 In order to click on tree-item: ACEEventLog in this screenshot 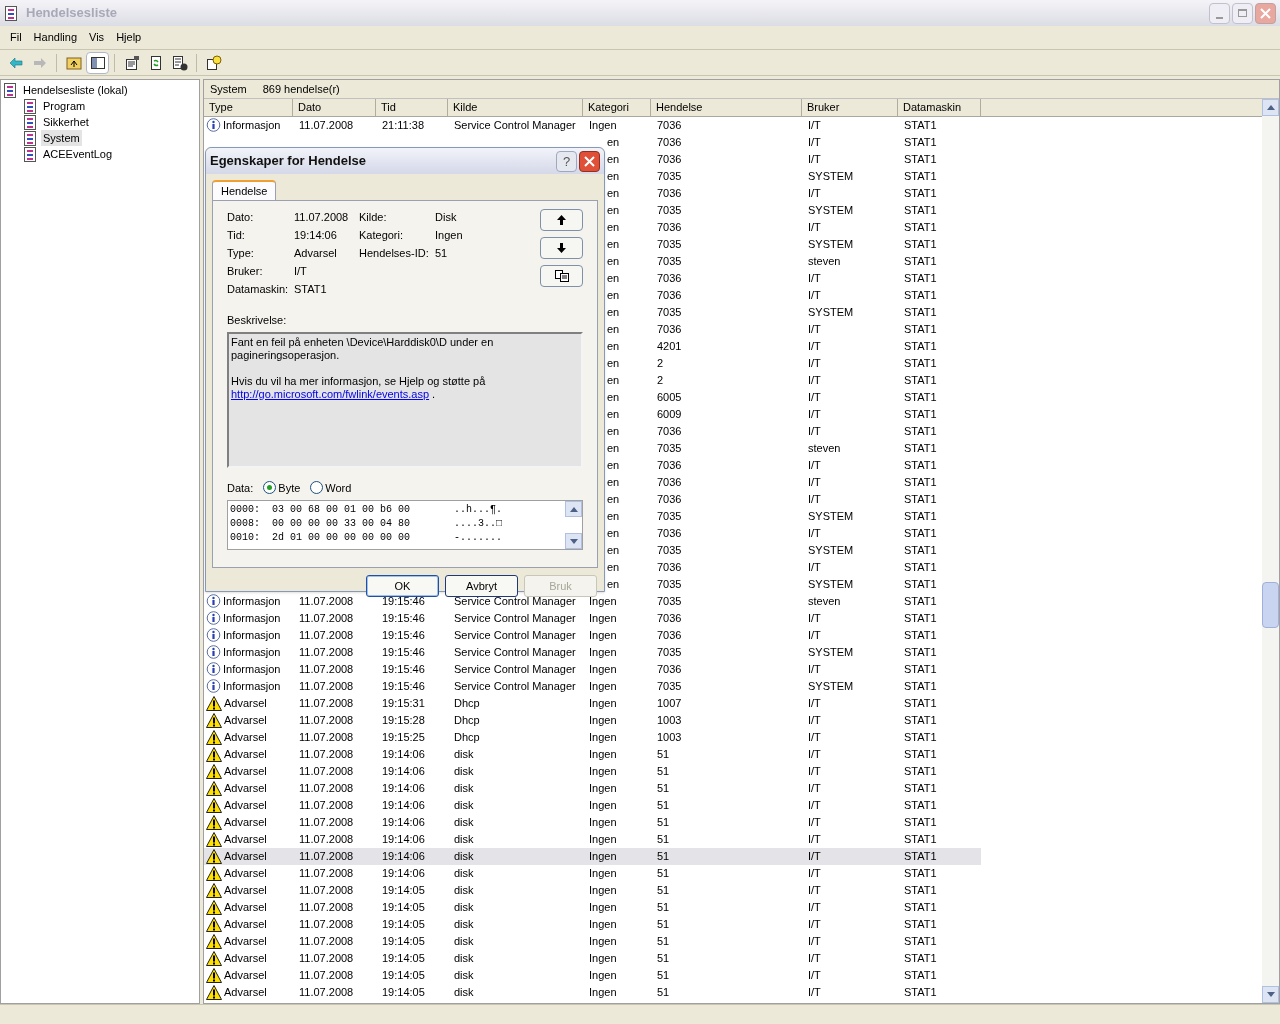, I will do `click(78, 154)`.